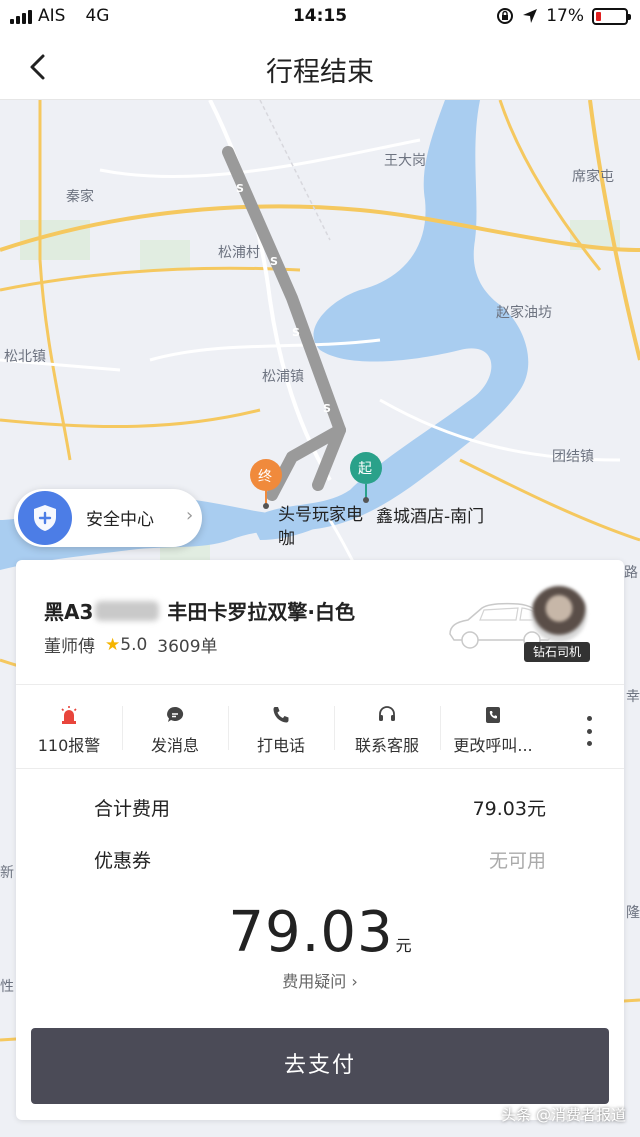 The height and width of the screenshot is (1137, 640). What do you see at coordinates (174, 745) in the screenshot?
I see `action-label: 发消息` at bounding box center [174, 745].